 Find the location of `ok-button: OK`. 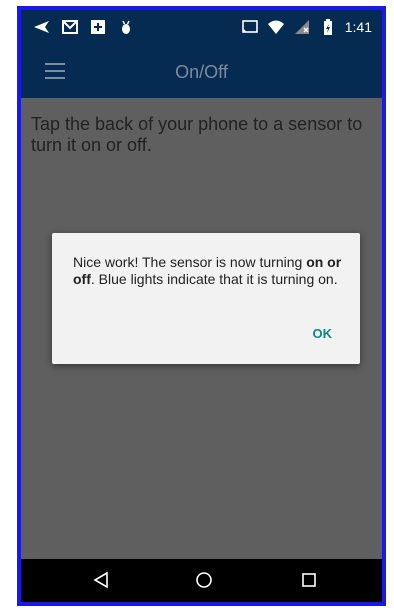

ok-button: OK is located at coordinates (323, 333).